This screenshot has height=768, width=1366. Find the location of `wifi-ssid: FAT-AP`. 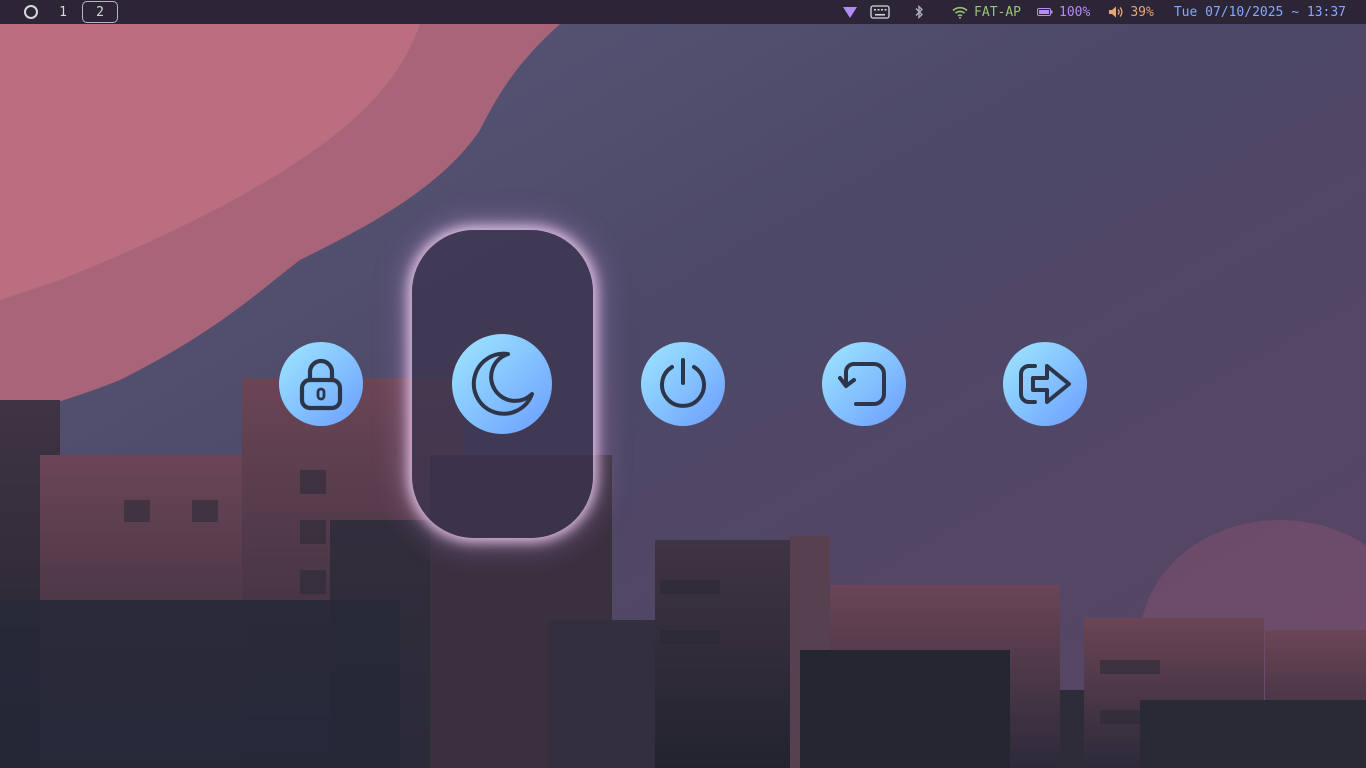

wifi-ssid: FAT-AP is located at coordinates (998, 12).